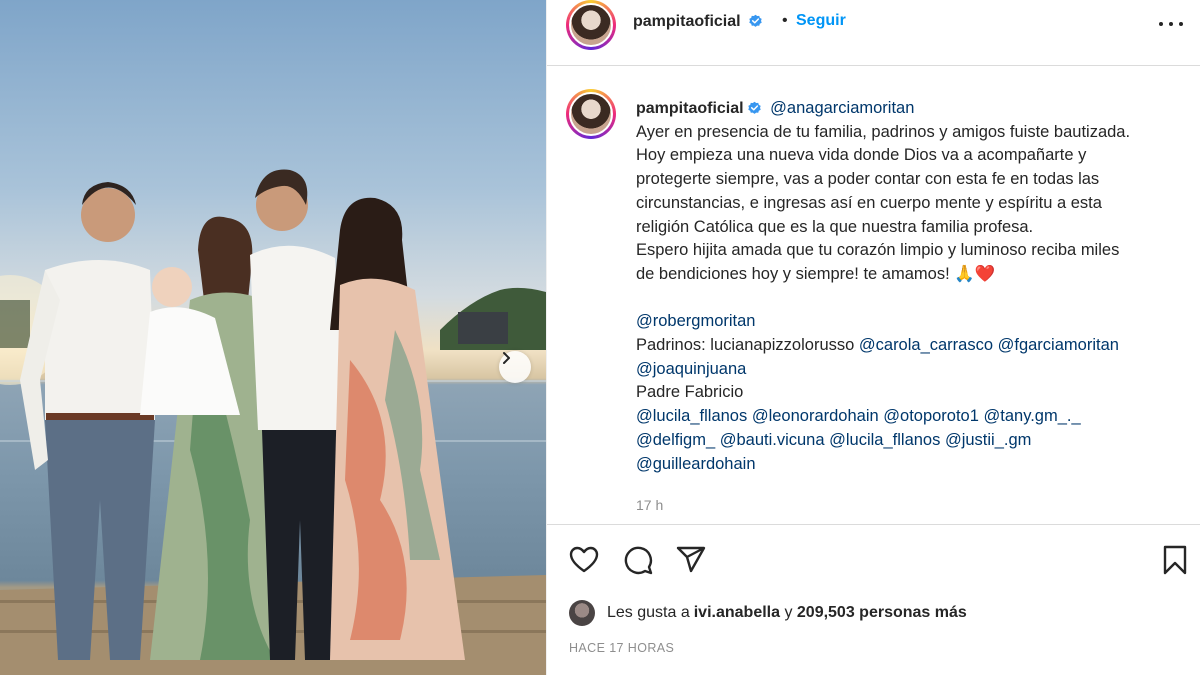 The image size is (1200, 675). Describe the element at coordinates (690, 108) in the screenshot. I see `caption-author-username: pampitaoficial` at that location.